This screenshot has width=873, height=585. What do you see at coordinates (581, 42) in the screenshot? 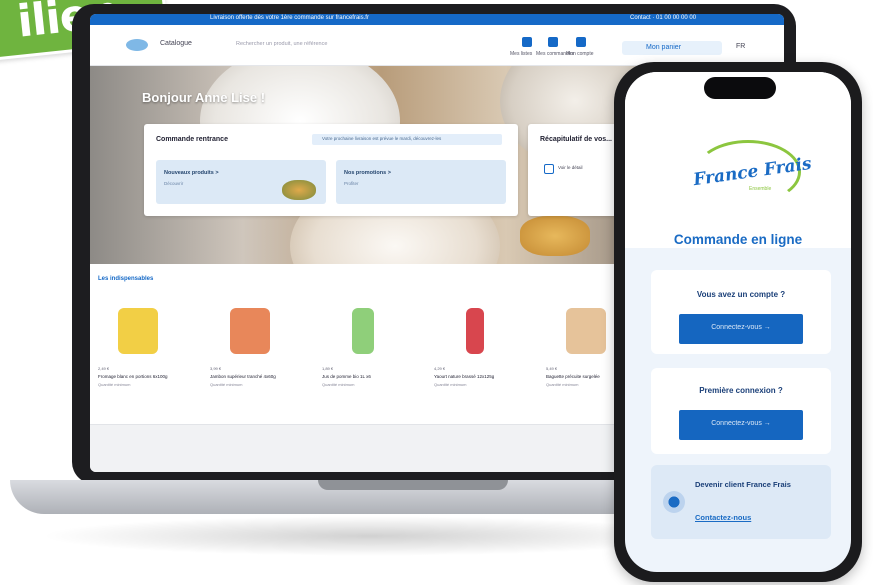
I see `account-icon` at bounding box center [581, 42].